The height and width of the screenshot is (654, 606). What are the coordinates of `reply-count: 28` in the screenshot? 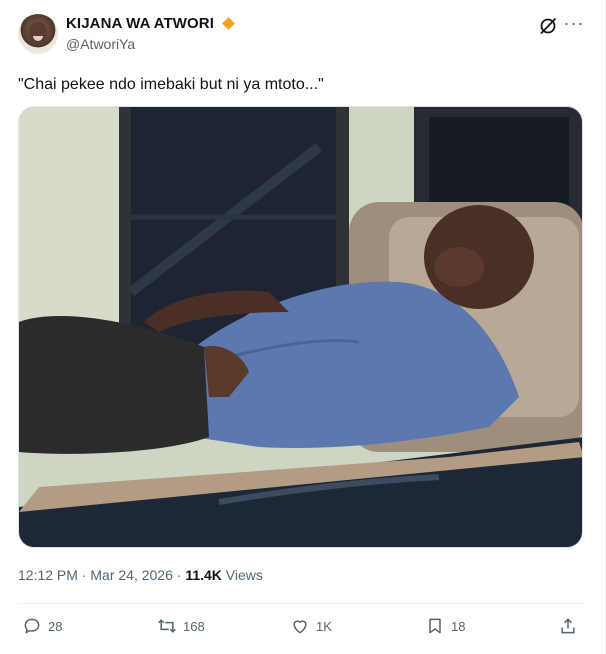 It's located at (55, 626).